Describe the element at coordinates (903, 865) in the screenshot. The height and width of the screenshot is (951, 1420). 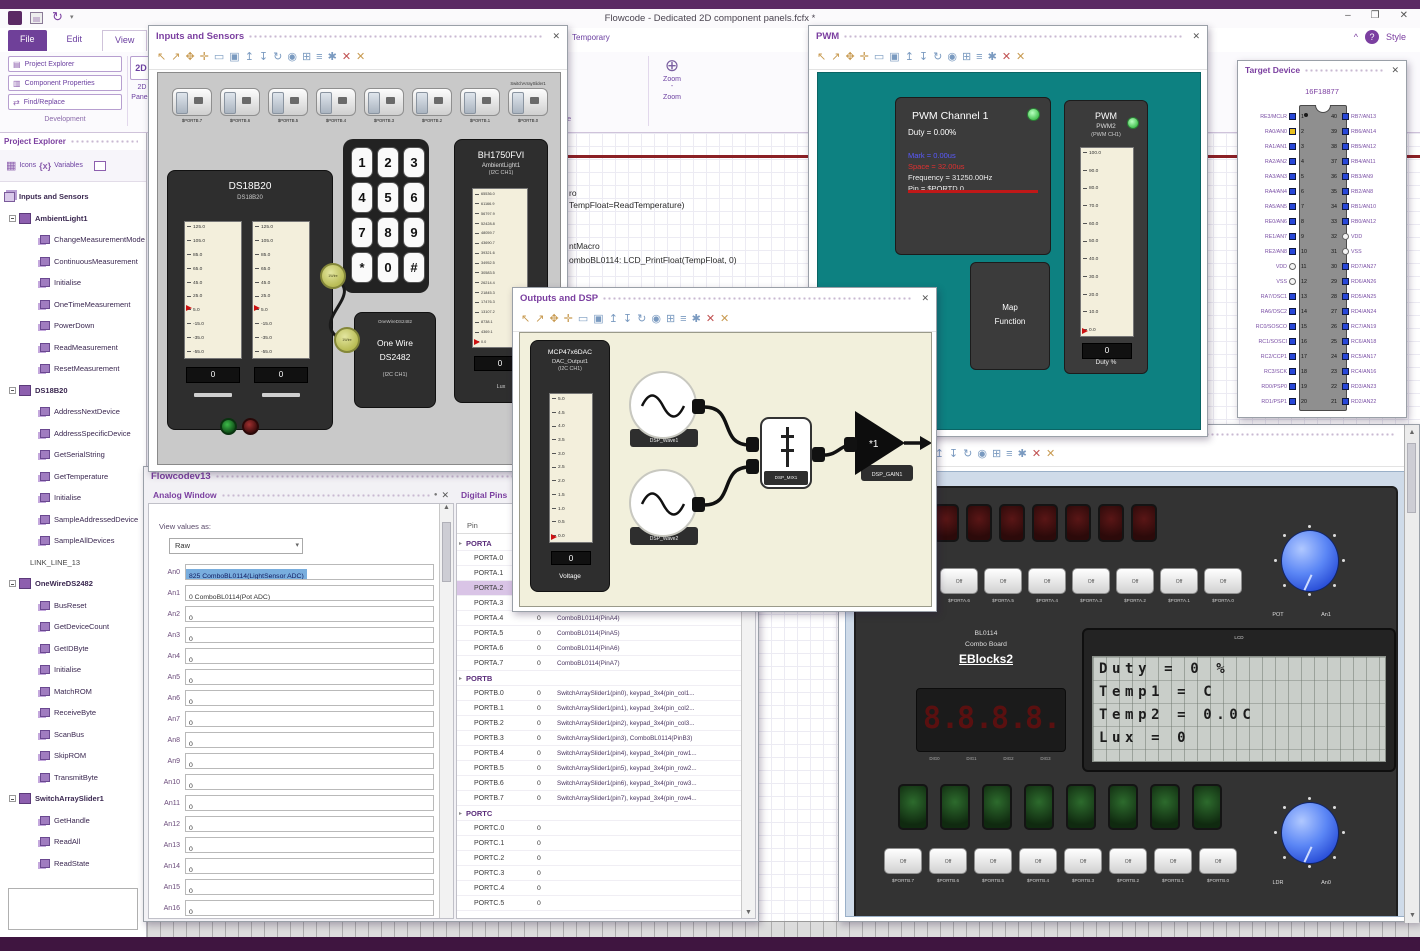
I see `toggle-switch: Off $PORTB.7` at that location.